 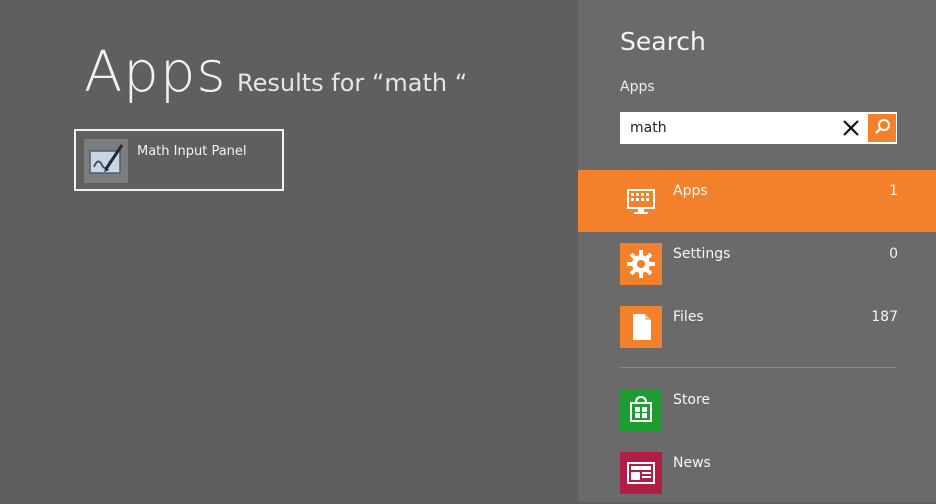 What do you see at coordinates (702, 254) in the screenshot?
I see `scope-name: Settings` at bounding box center [702, 254].